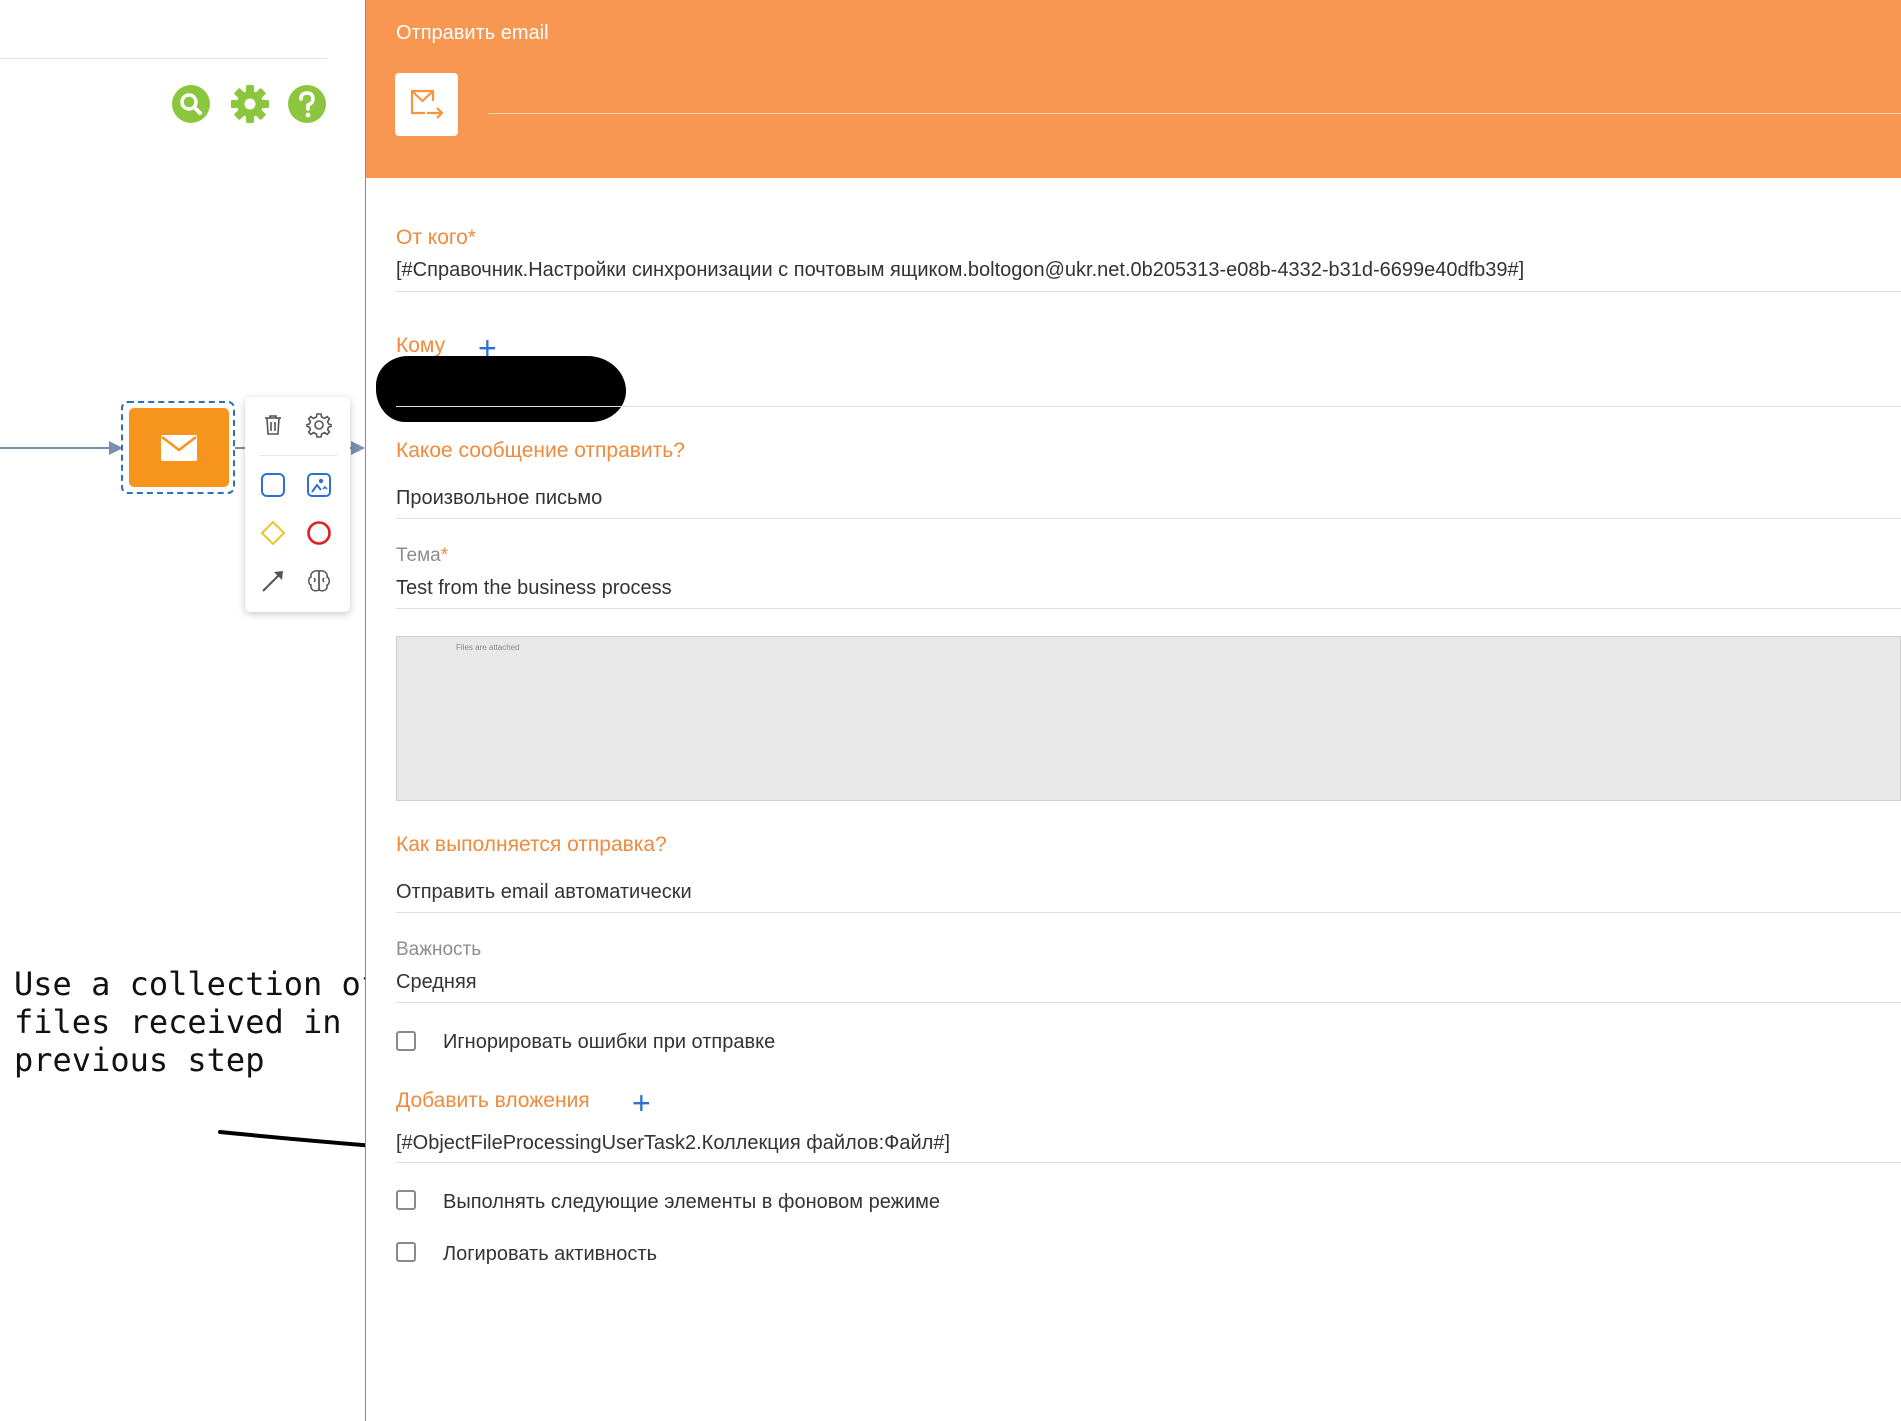  What do you see at coordinates (544, 892) in the screenshot?
I see `send-mode-value: Отправить email автоматически` at bounding box center [544, 892].